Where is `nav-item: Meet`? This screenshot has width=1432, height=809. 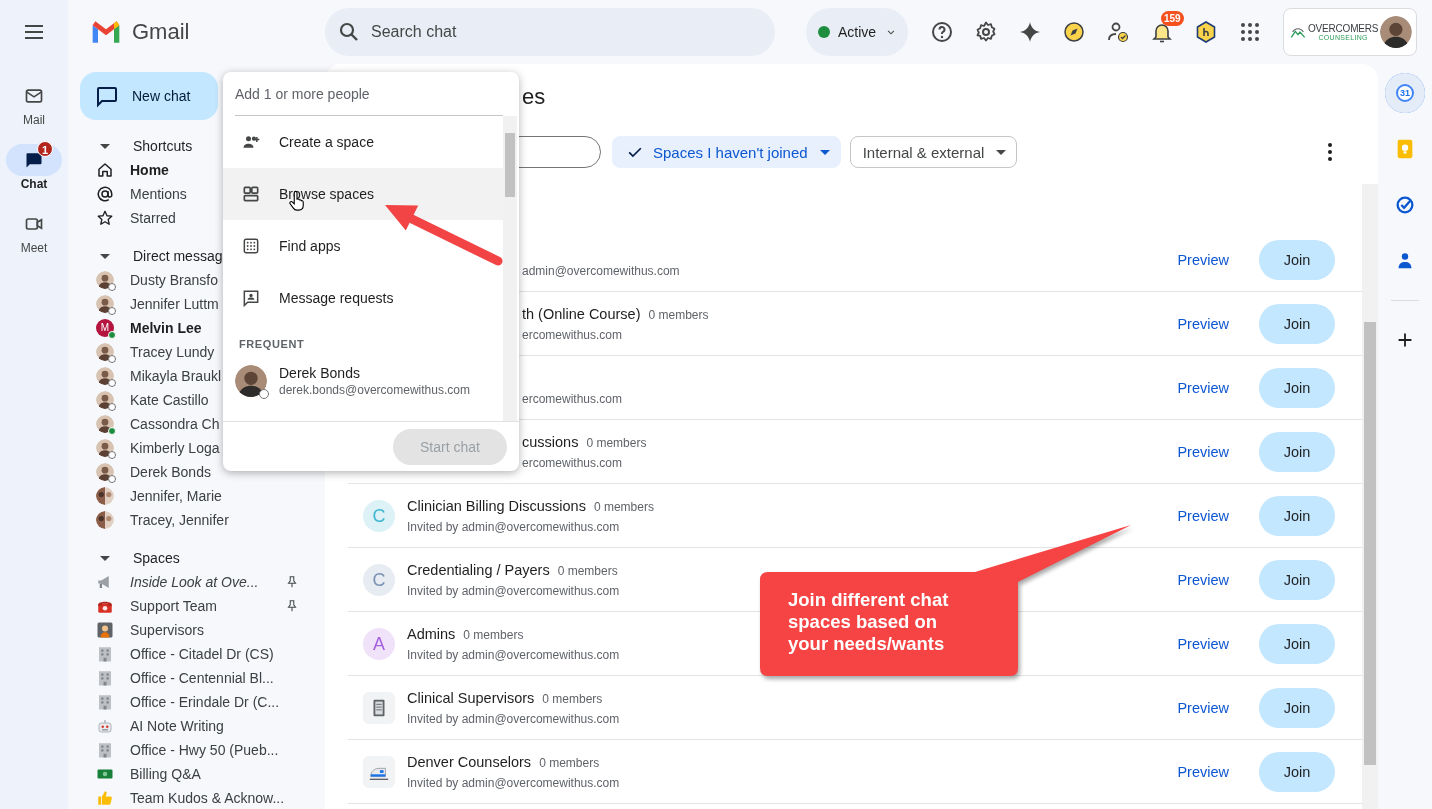
nav-item: Meet is located at coordinates (34, 232).